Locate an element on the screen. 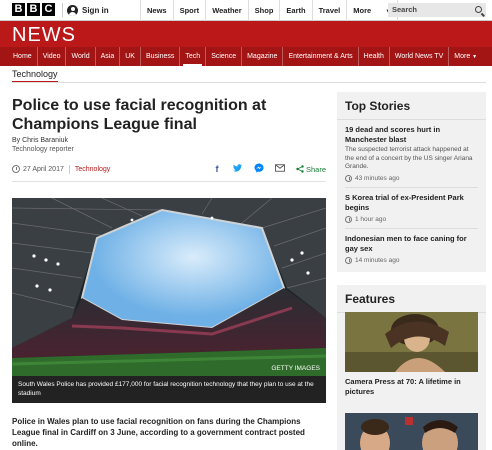  news-nav-video: Video is located at coordinates (52, 56).